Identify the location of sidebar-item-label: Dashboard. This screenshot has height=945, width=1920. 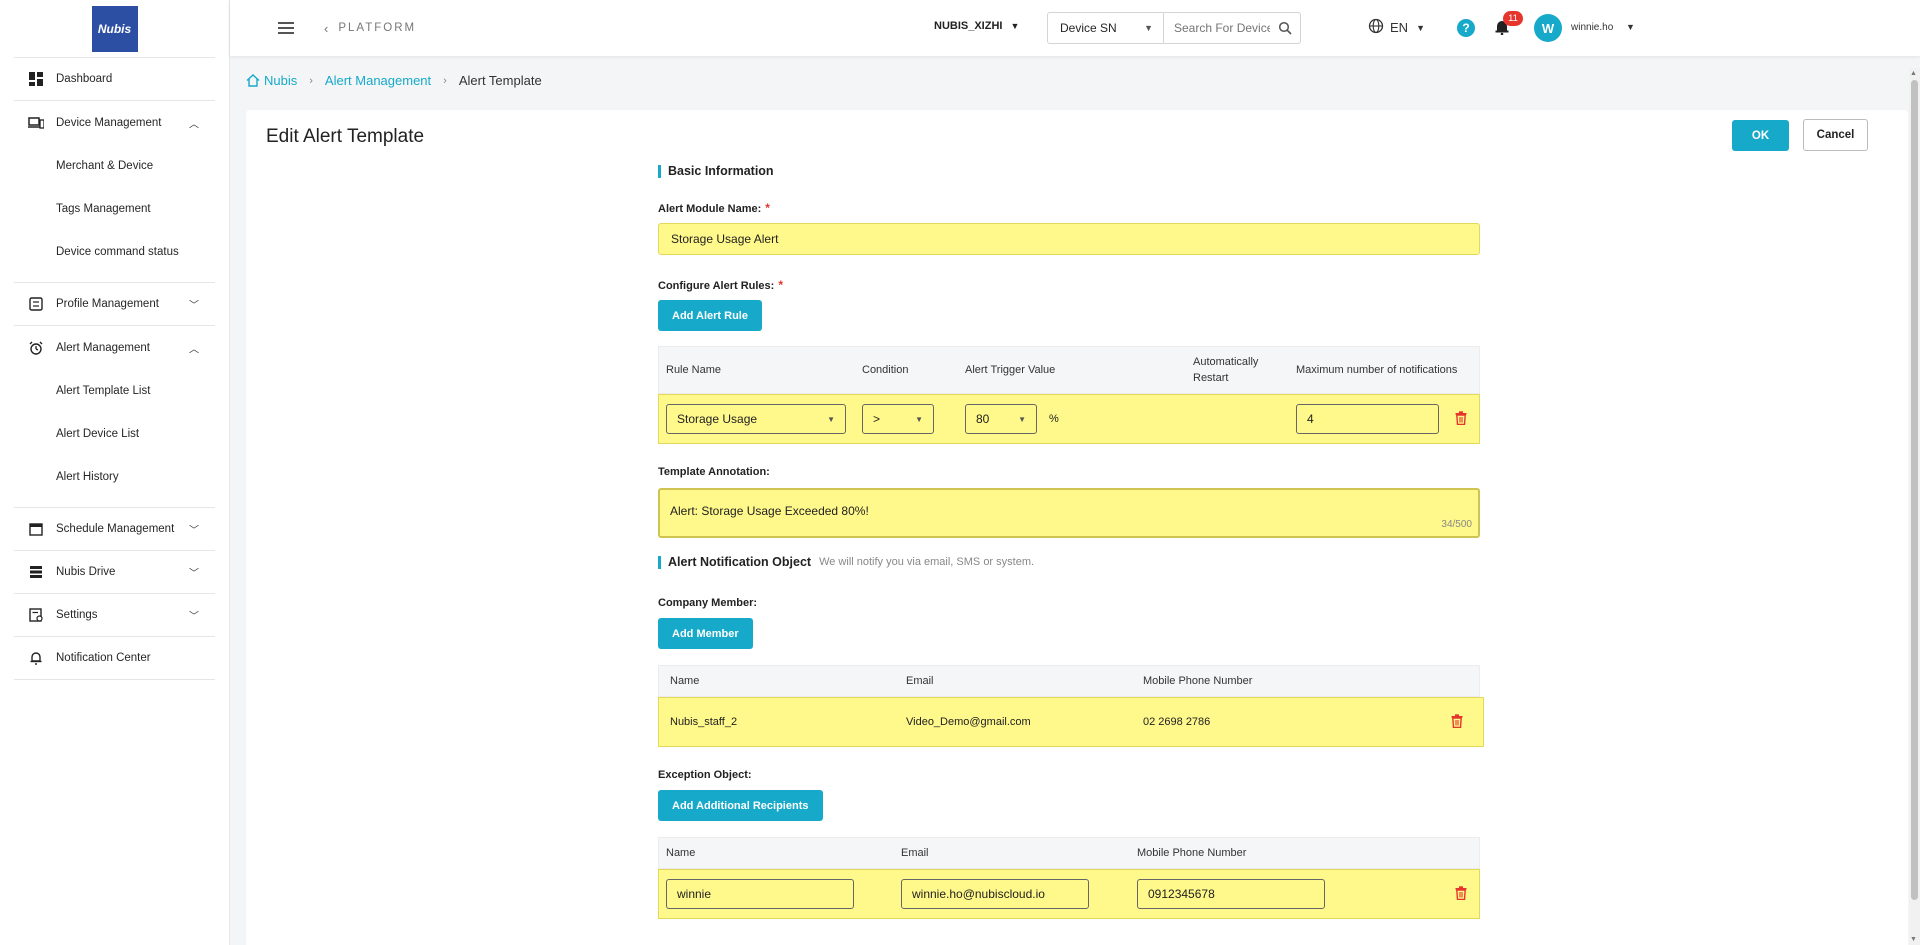
(84, 79).